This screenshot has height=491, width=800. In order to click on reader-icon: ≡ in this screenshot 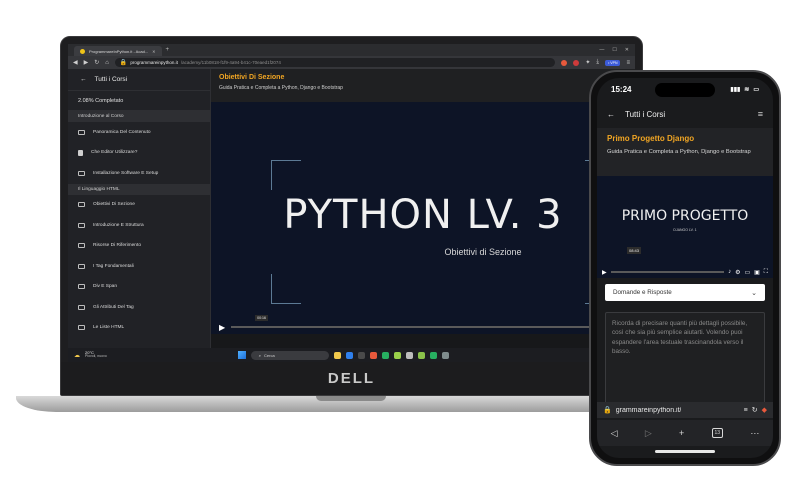, I will do `click(746, 410)`.